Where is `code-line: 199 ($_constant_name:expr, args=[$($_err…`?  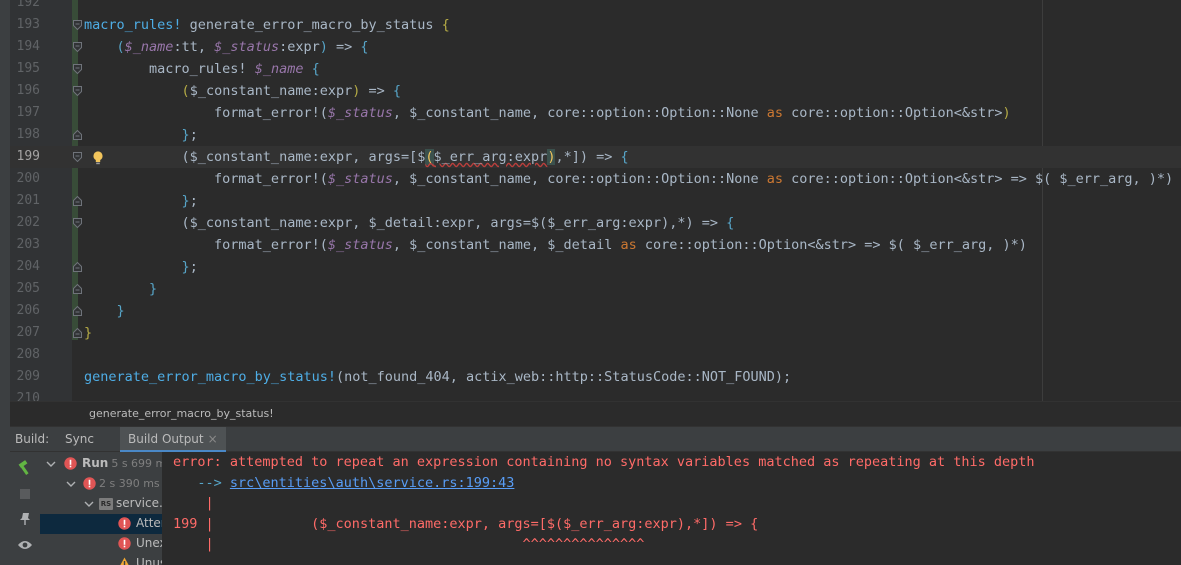
code-line: 199 ($_constant_name:expr, args=[$($_err… is located at coordinates (590, 157).